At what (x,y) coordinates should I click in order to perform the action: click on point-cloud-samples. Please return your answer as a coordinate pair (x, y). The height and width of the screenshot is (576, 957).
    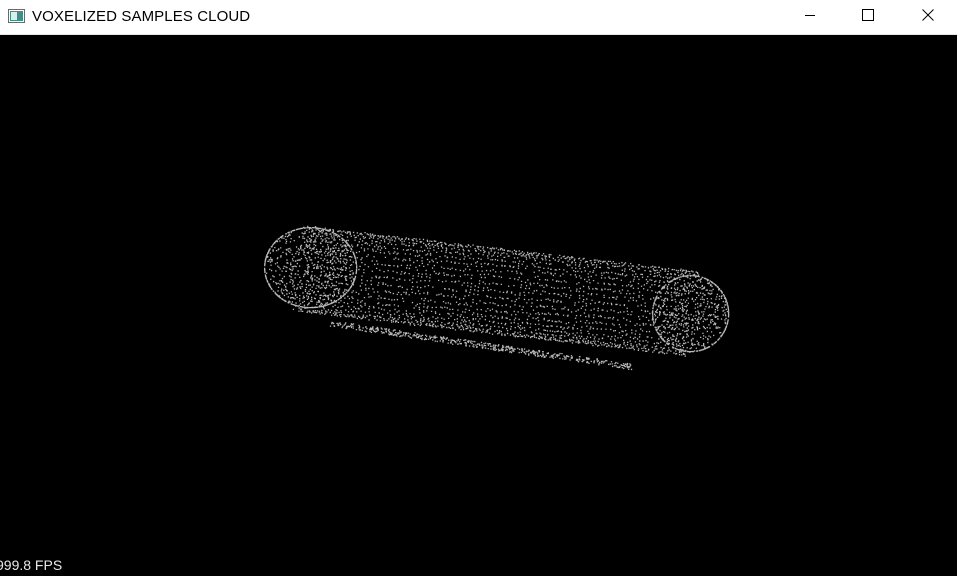
    Looking at the image, I should click on (497, 298).